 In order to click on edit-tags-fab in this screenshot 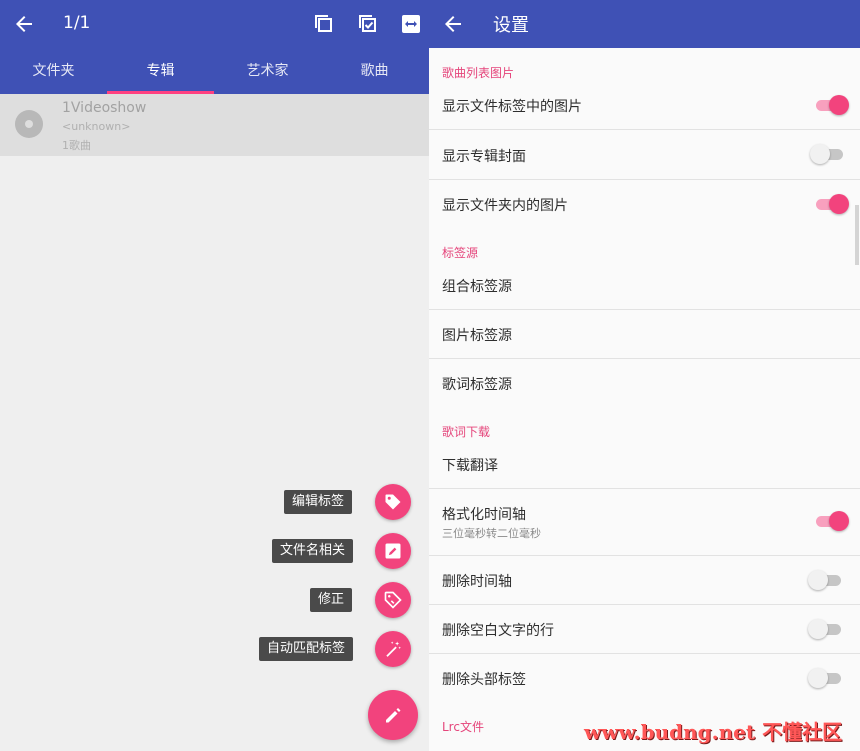, I will do `click(393, 502)`.